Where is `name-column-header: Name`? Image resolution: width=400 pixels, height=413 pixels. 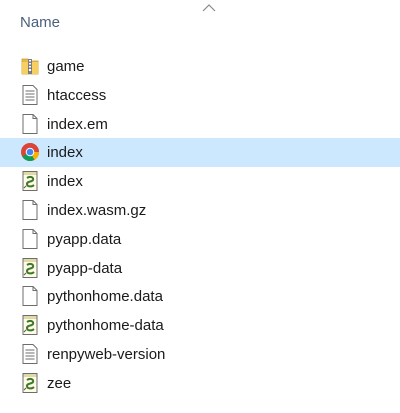
name-column-header: Name is located at coordinates (40, 22).